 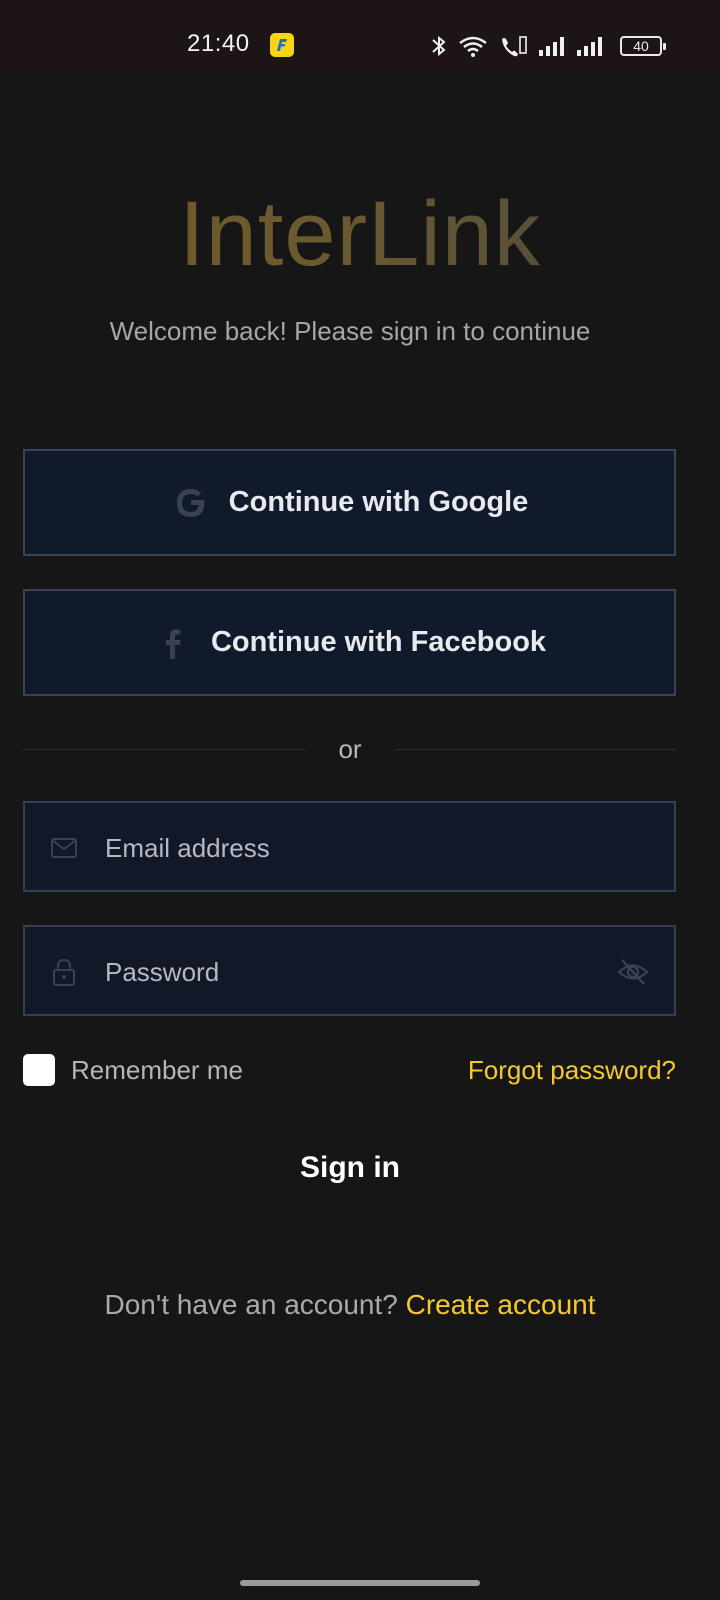 What do you see at coordinates (514, 46) in the screenshot?
I see `call-icon` at bounding box center [514, 46].